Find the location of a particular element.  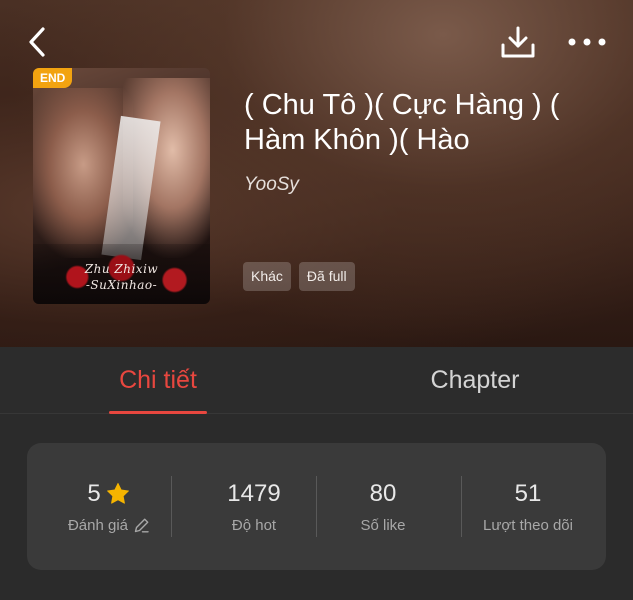

download-button is located at coordinates (518, 42).